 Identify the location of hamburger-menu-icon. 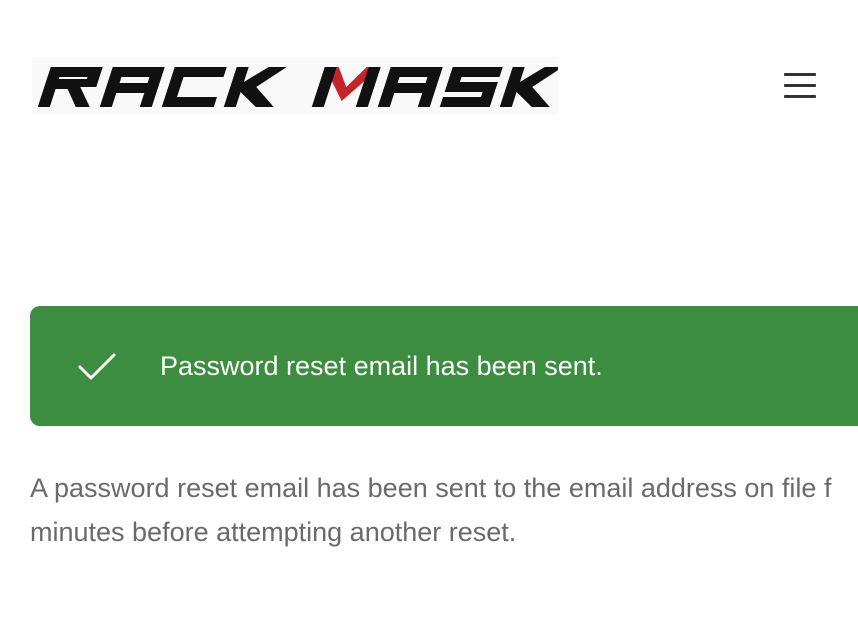
(800, 86).